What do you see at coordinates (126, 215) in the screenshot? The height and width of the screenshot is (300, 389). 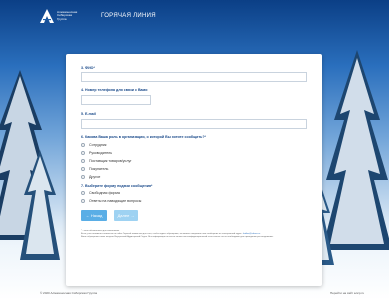 I see `next-button: Далее →` at bounding box center [126, 215].